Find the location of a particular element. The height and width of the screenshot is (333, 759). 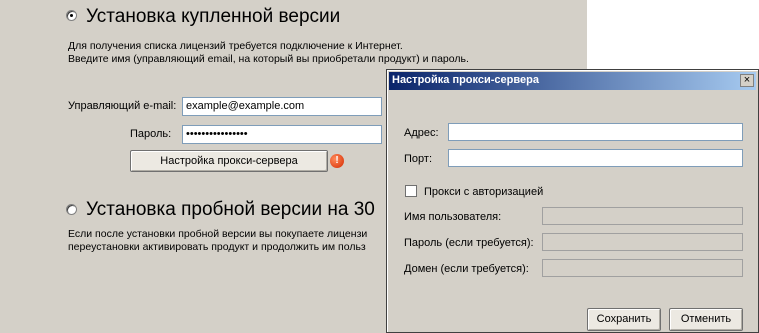

cancel-button: Отменить is located at coordinates (706, 319).